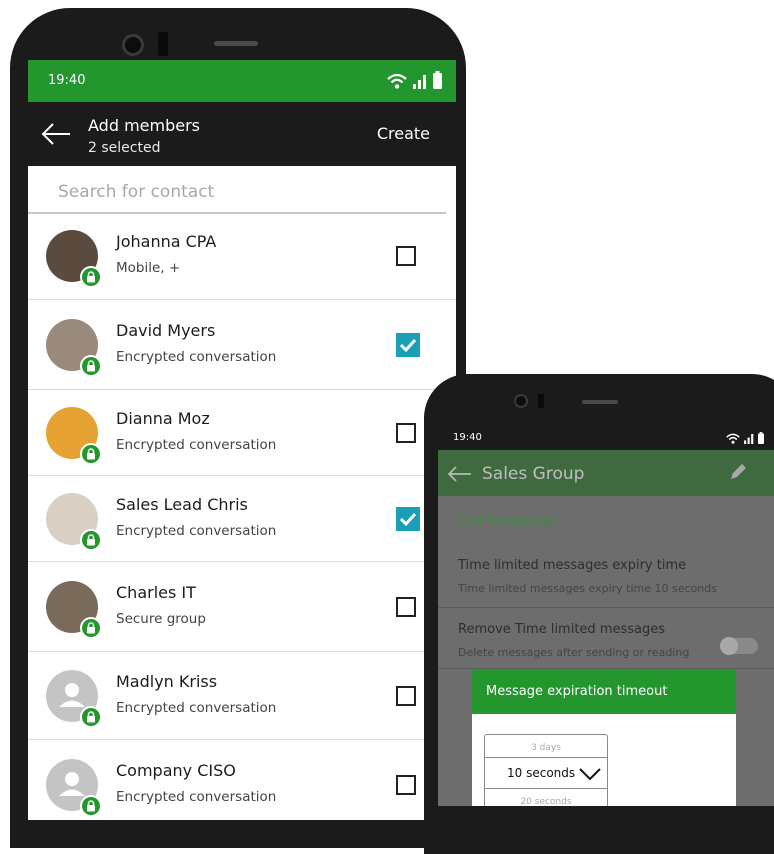 The height and width of the screenshot is (854, 774). What do you see at coordinates (182, 504) in the screenshot?
I see `contact-name: Sales Lead Chris` at bounding box center [182, 504].